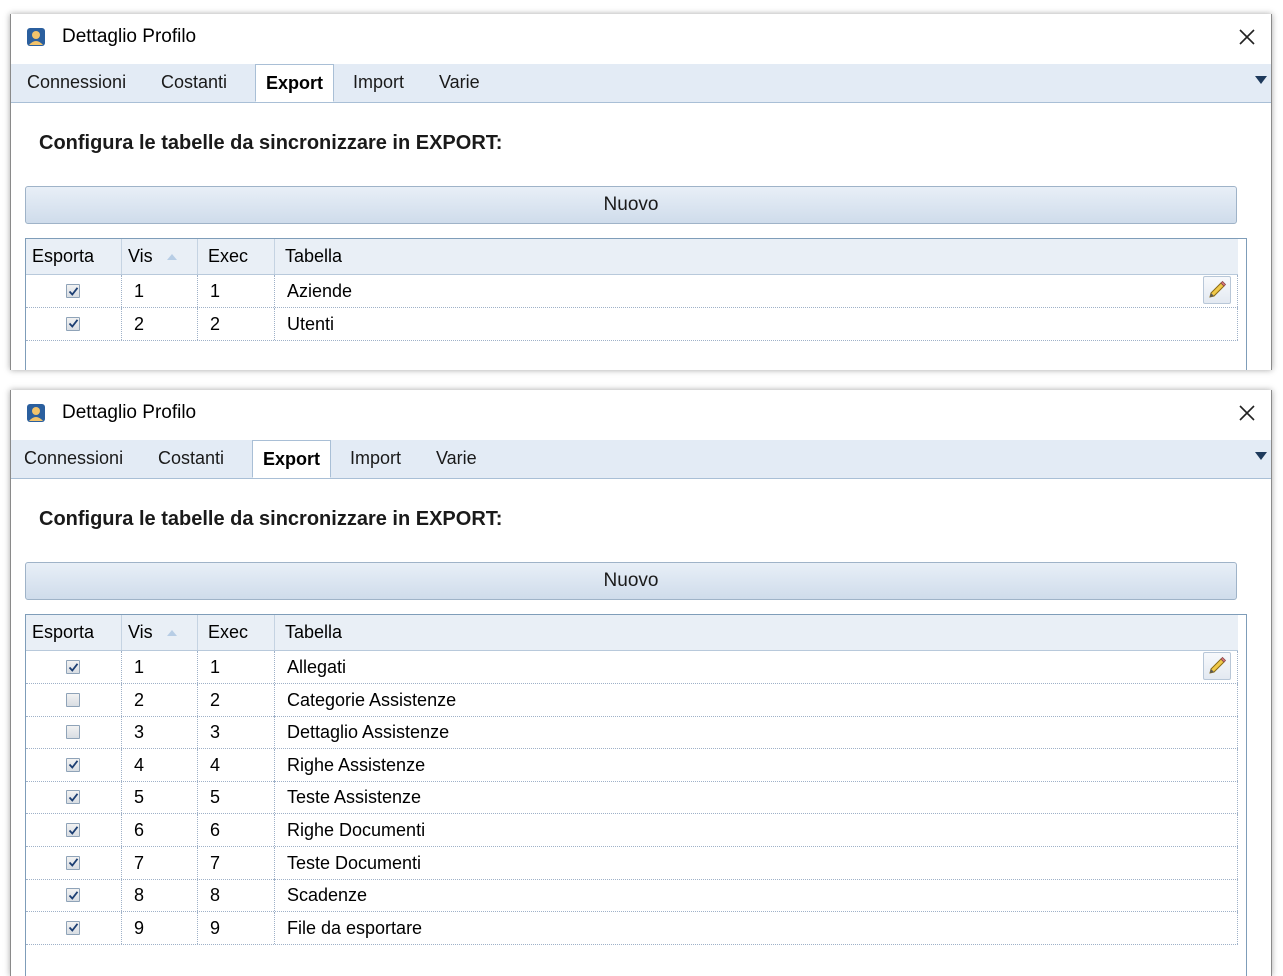 The image size is (1283, 976). What do you see at coordinates (632, 798) in the screenshot?
I see `table-row: 5 5 Teste Assistenze` at bounding box center [632, 798].